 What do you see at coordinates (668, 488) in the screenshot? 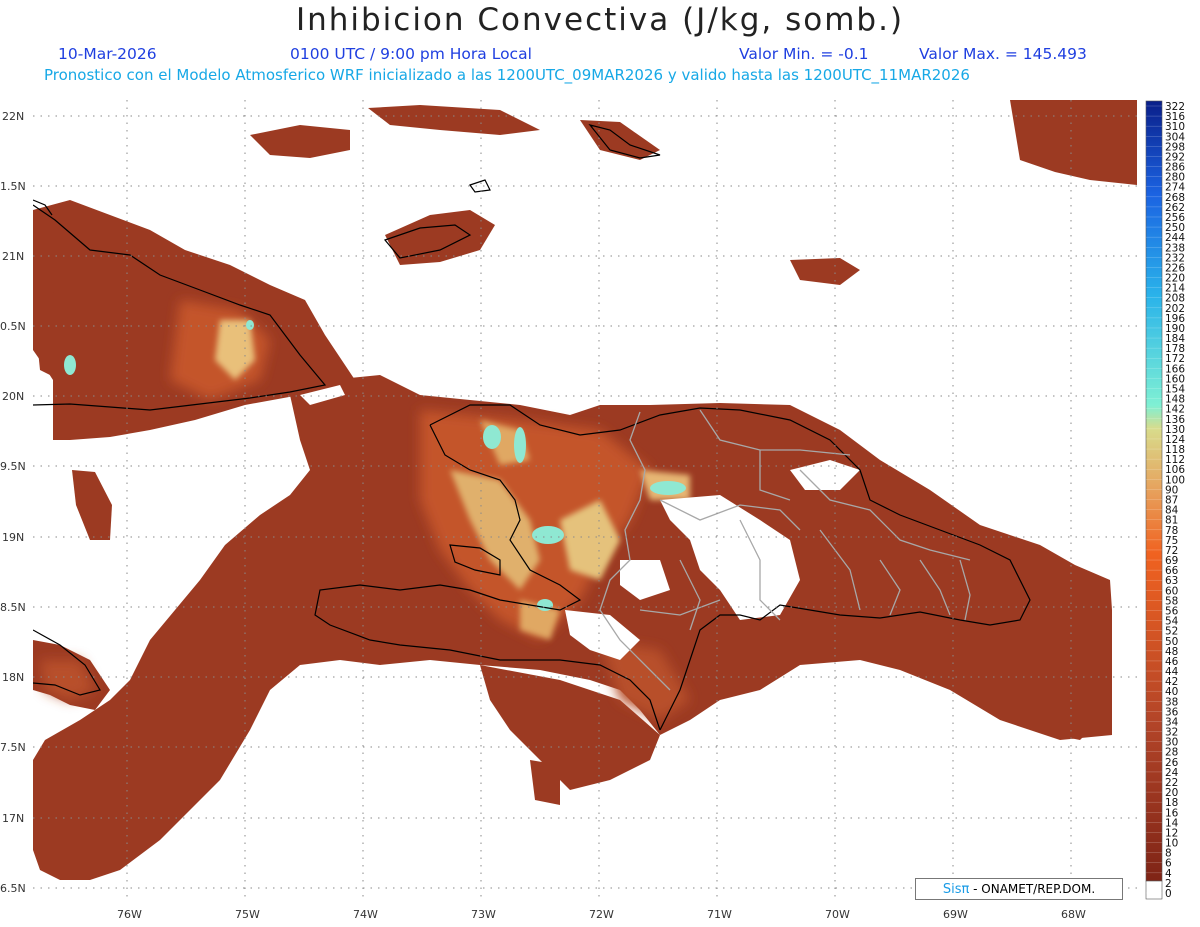
I see `peak-spot-dr-north` at bounding box center [668, 488].